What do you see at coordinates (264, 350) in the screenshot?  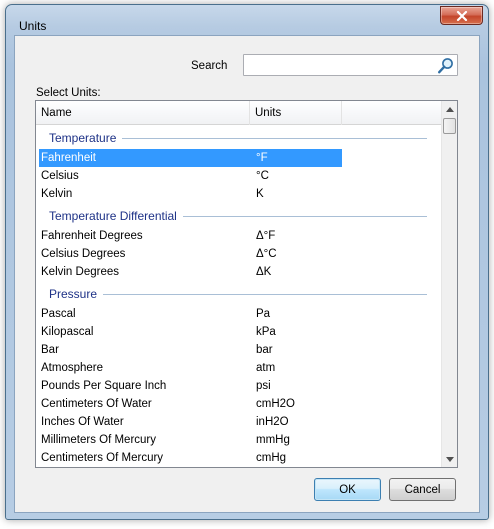 I see `item-unit: bar` at bounding box center [264, 350].